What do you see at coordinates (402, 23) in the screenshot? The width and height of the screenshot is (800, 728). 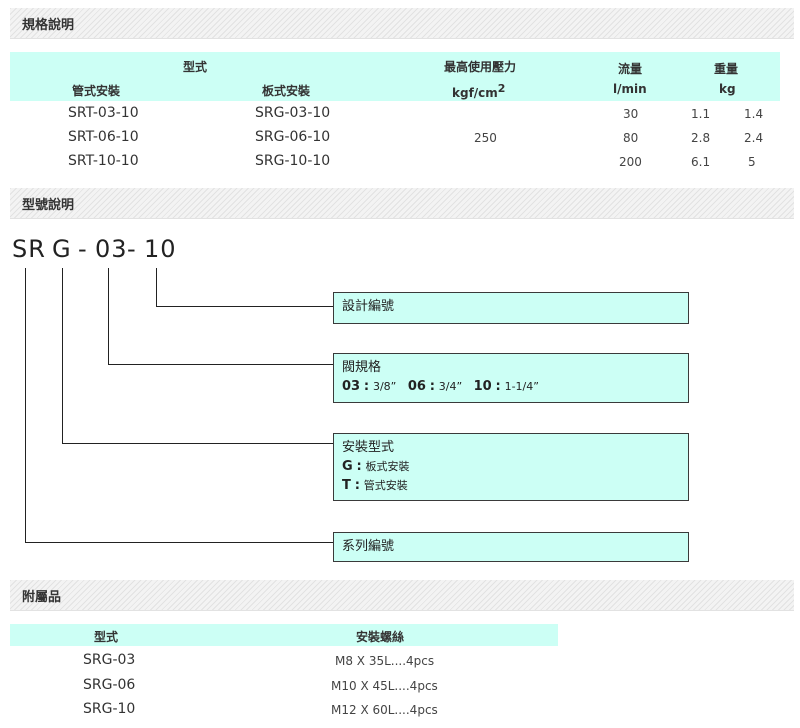 I see `section-header-specs: 規格說明` at bounding box center [402, 23].